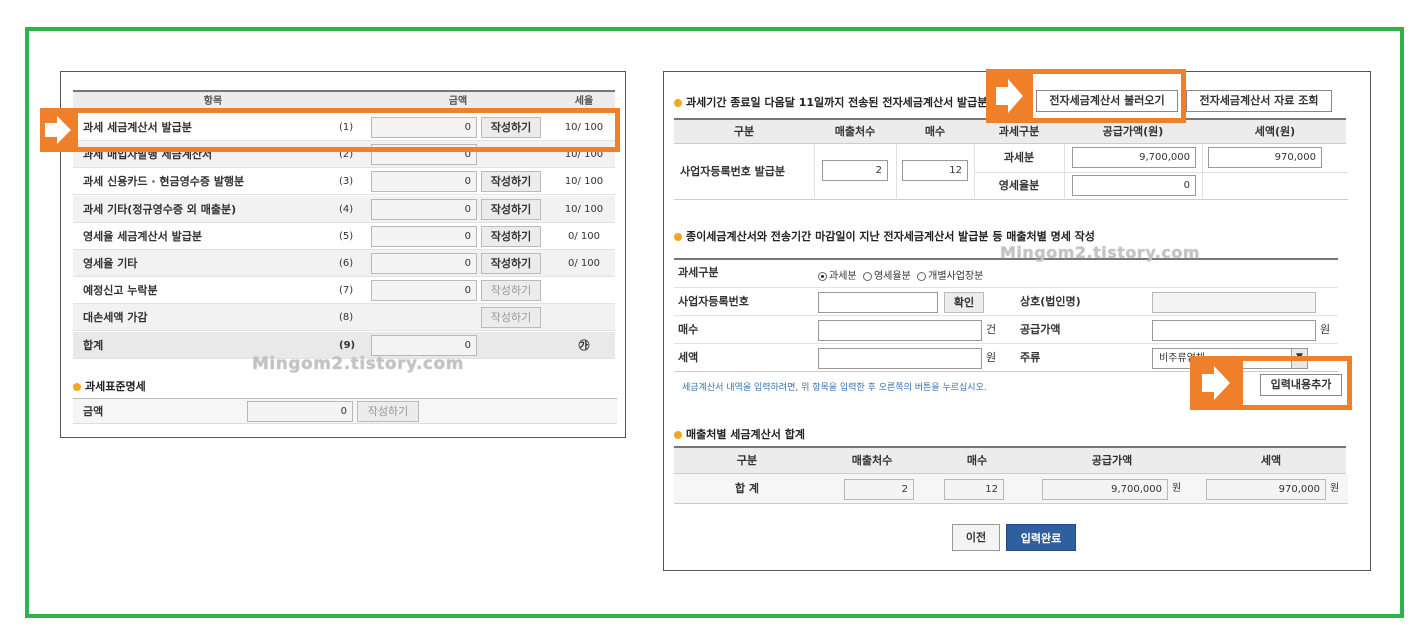  What do you see at coordinates (822, 276) in the screenshot?
I see `radio-taxable` at bounding box center [822, 276].